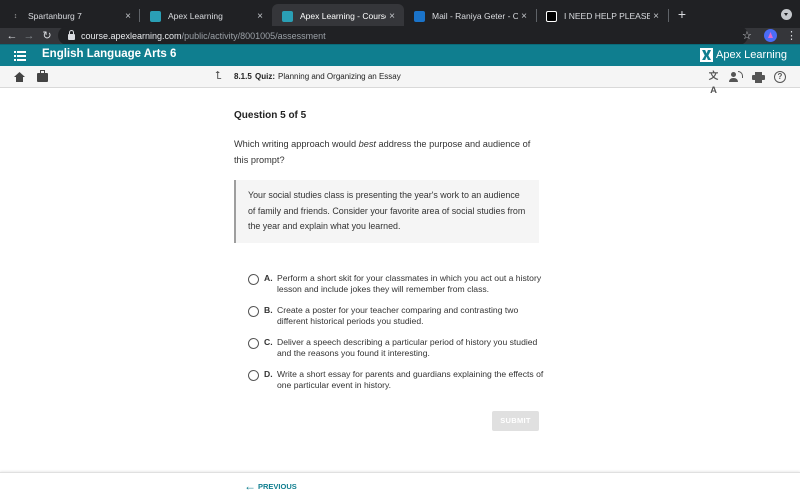  Describe the element at coordinates (475, 16) in the screenshot. I see `tab-title: Mail - Raniya Geter - Outlook` at that location.